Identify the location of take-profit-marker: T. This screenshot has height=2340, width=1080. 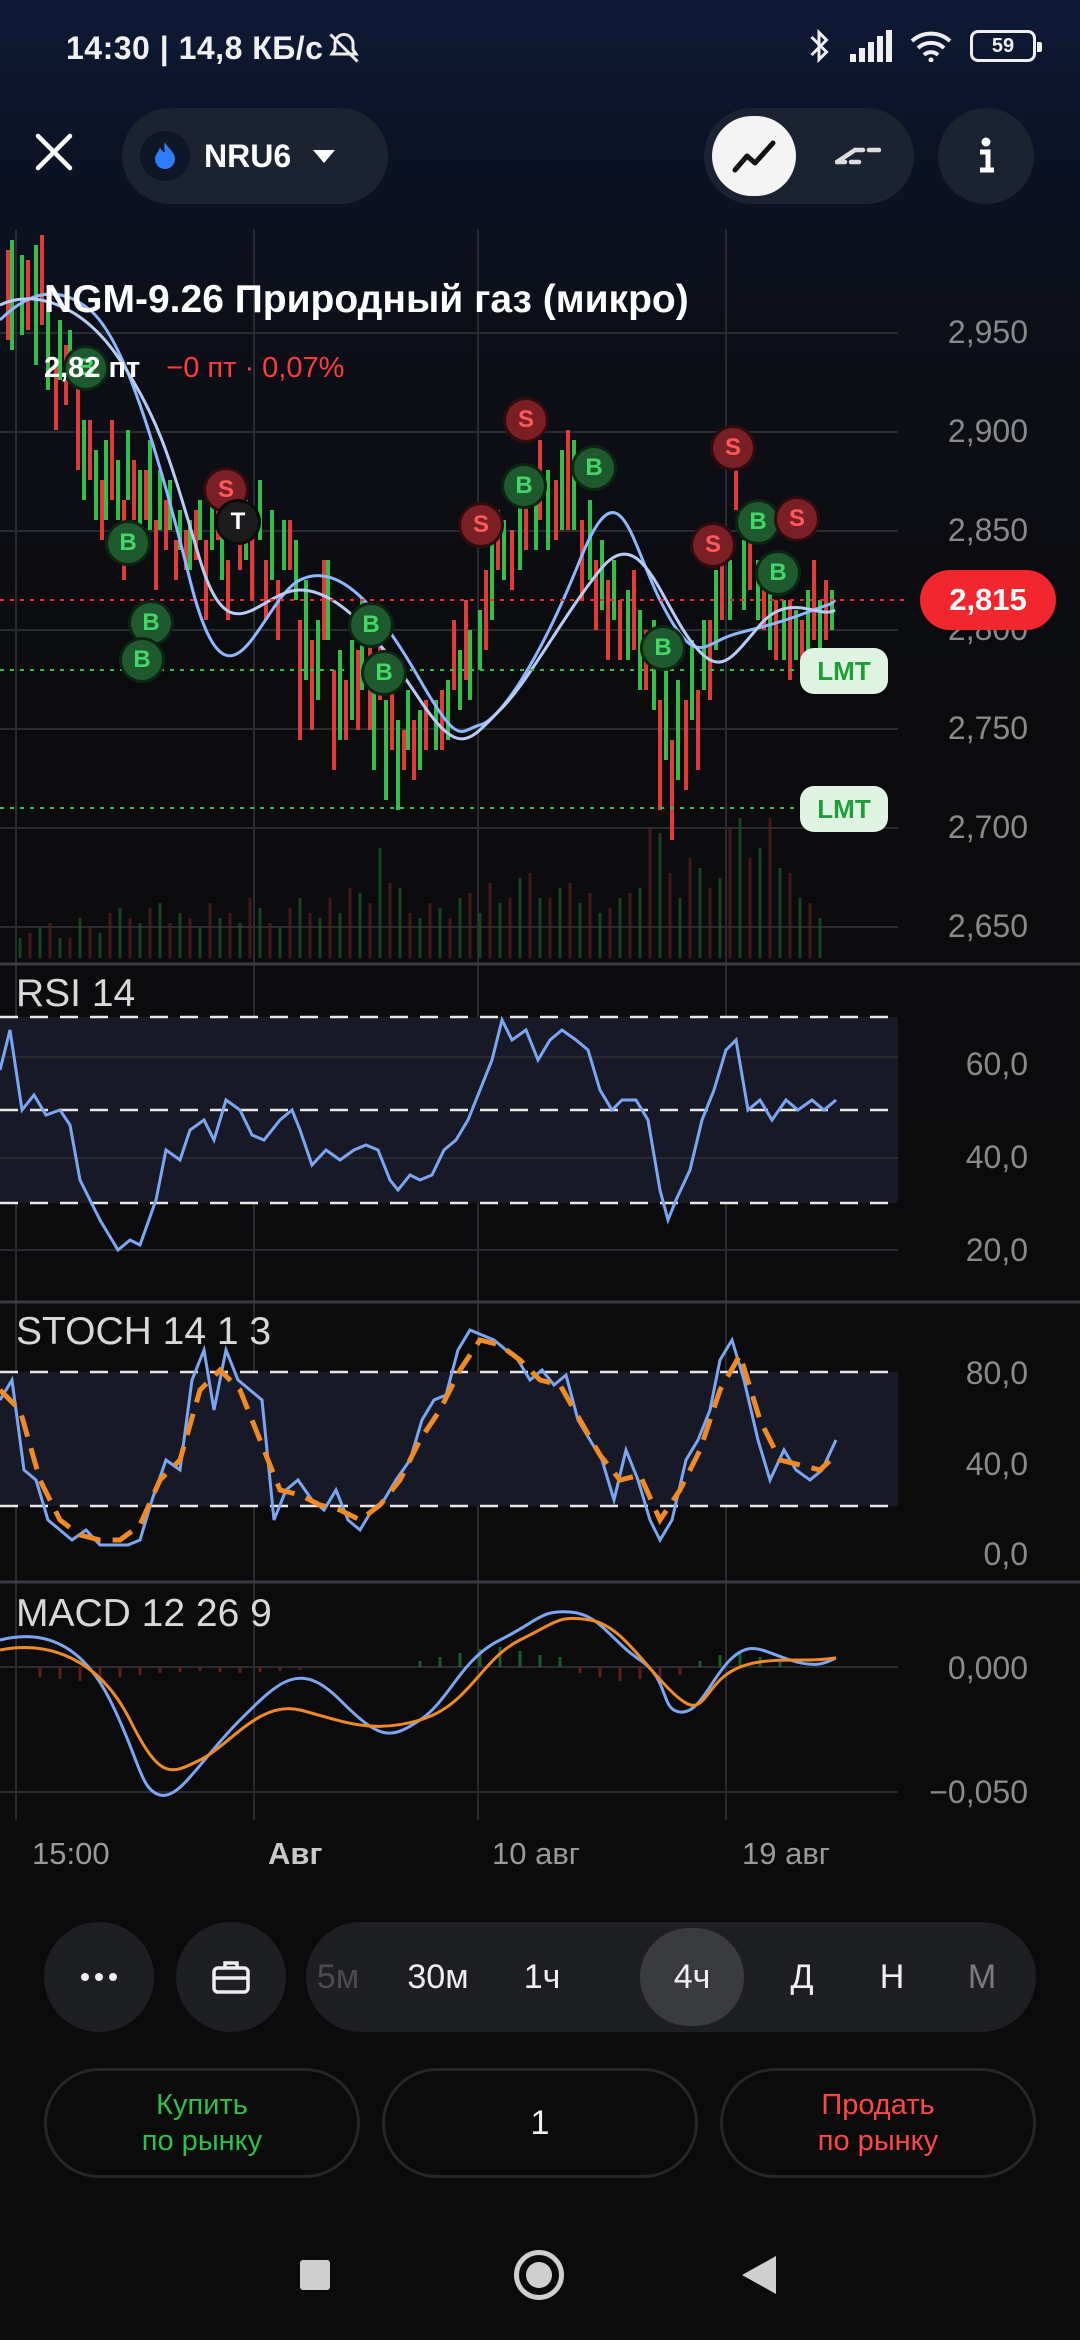
(238, 522).